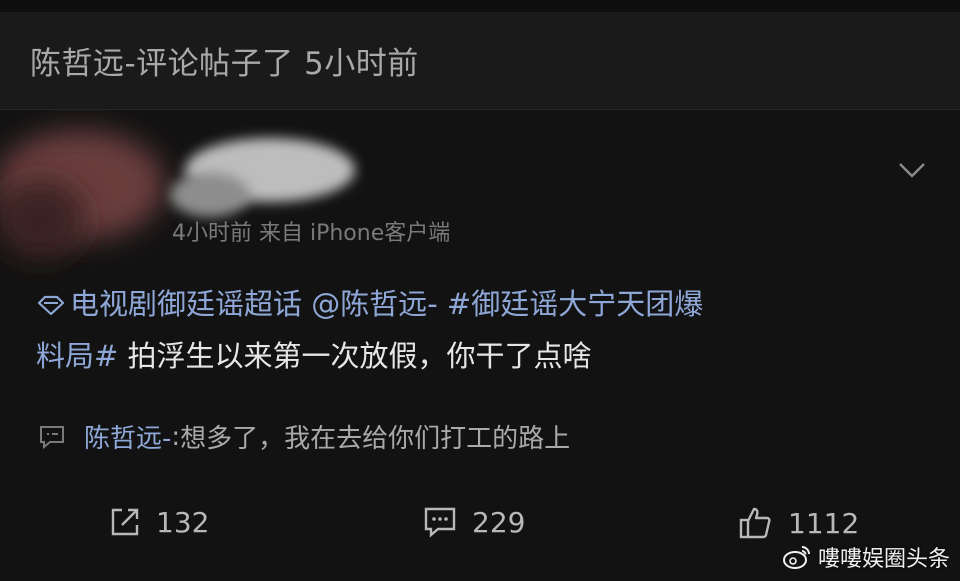 The width and height of the screenshot is (960, 581). Describe the element at coordinates (575, 304) in the screenshot. I see `hashtag-link-line1: #御廷谣大宁天团爆` at that location.